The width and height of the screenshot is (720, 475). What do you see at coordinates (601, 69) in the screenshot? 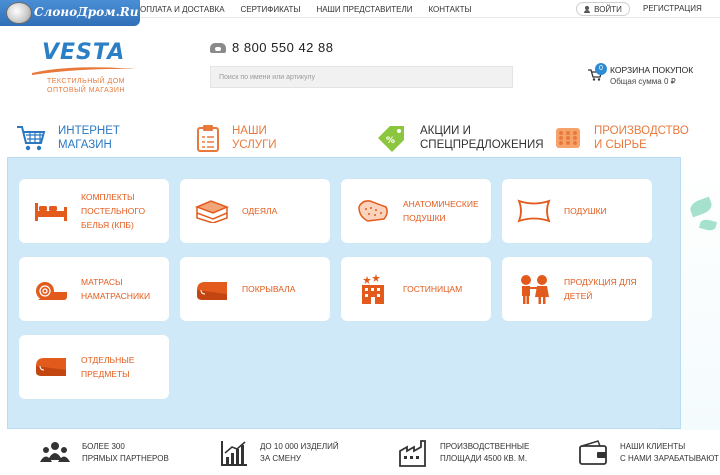
I see `cart-count-badge: 0` at bounding box center [601, 69].